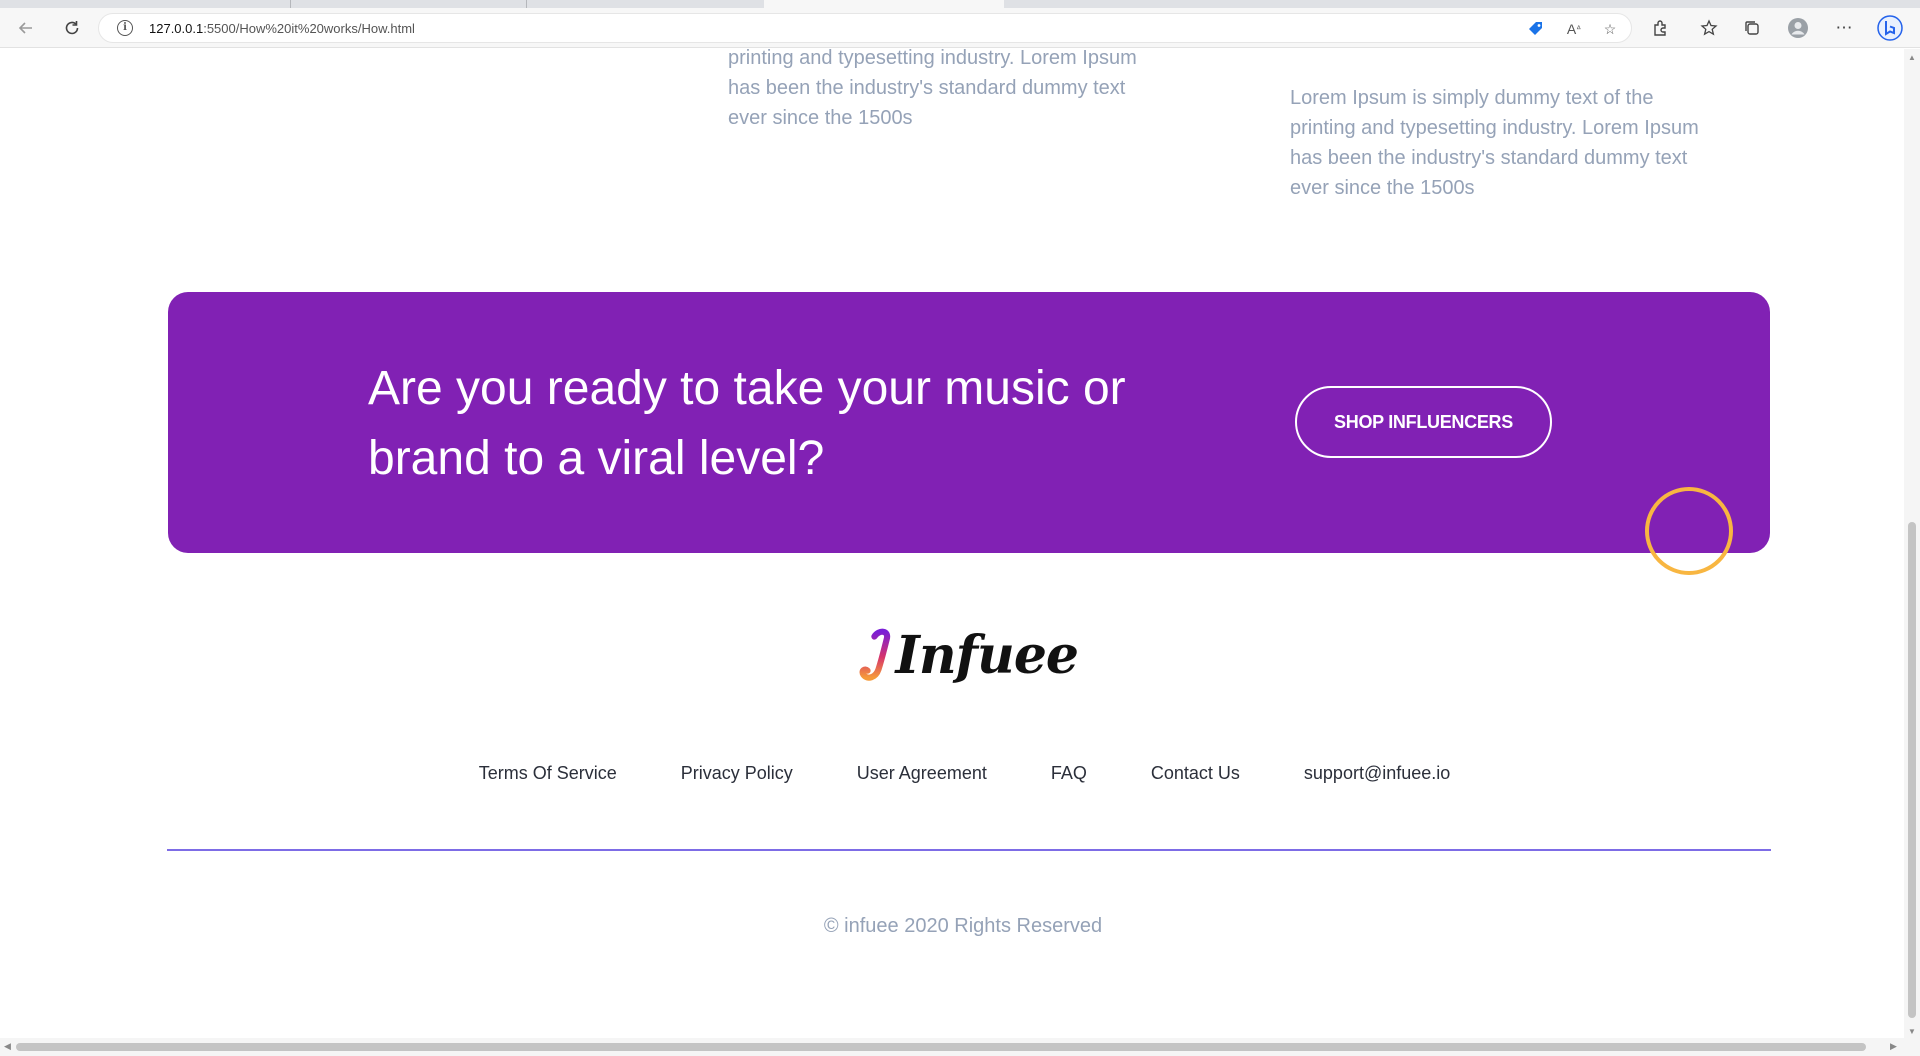  I want to click on vertical-scrollbar: ▲ ▼, so click(1912, 543).